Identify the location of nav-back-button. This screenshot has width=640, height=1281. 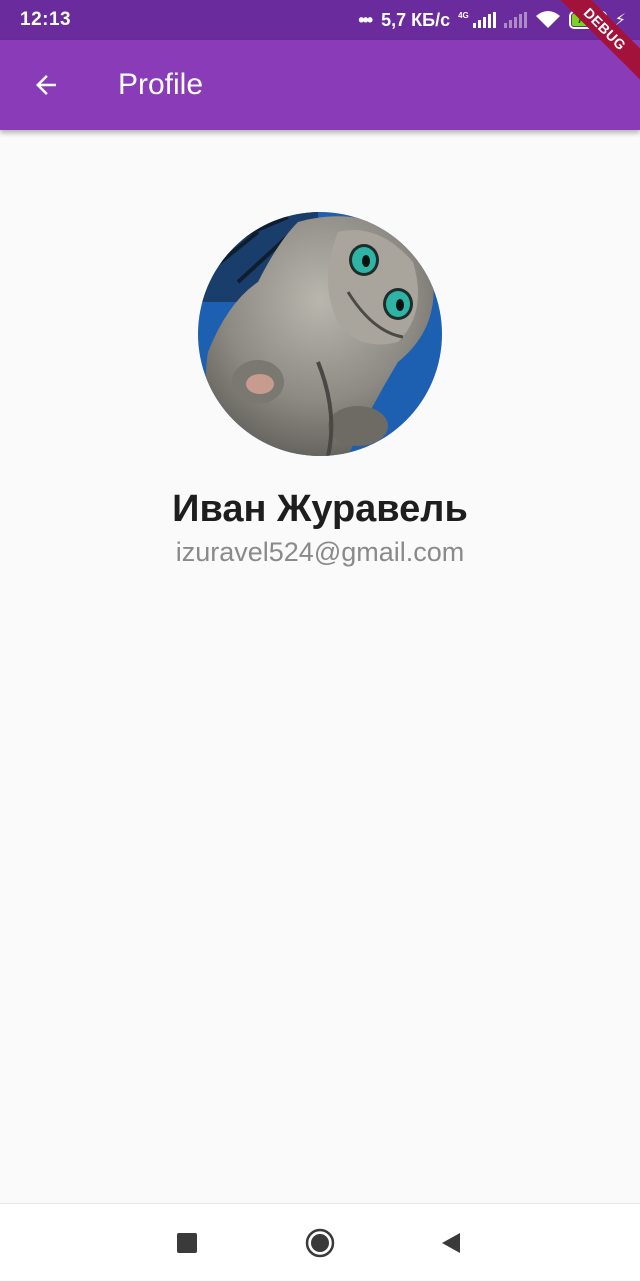
(451, 1242).